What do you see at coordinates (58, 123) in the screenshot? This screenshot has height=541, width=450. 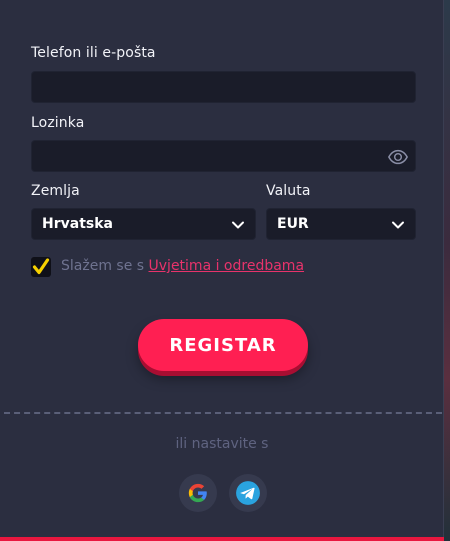 I see `password-label: Lozinka` at bounding box center [58, 123].